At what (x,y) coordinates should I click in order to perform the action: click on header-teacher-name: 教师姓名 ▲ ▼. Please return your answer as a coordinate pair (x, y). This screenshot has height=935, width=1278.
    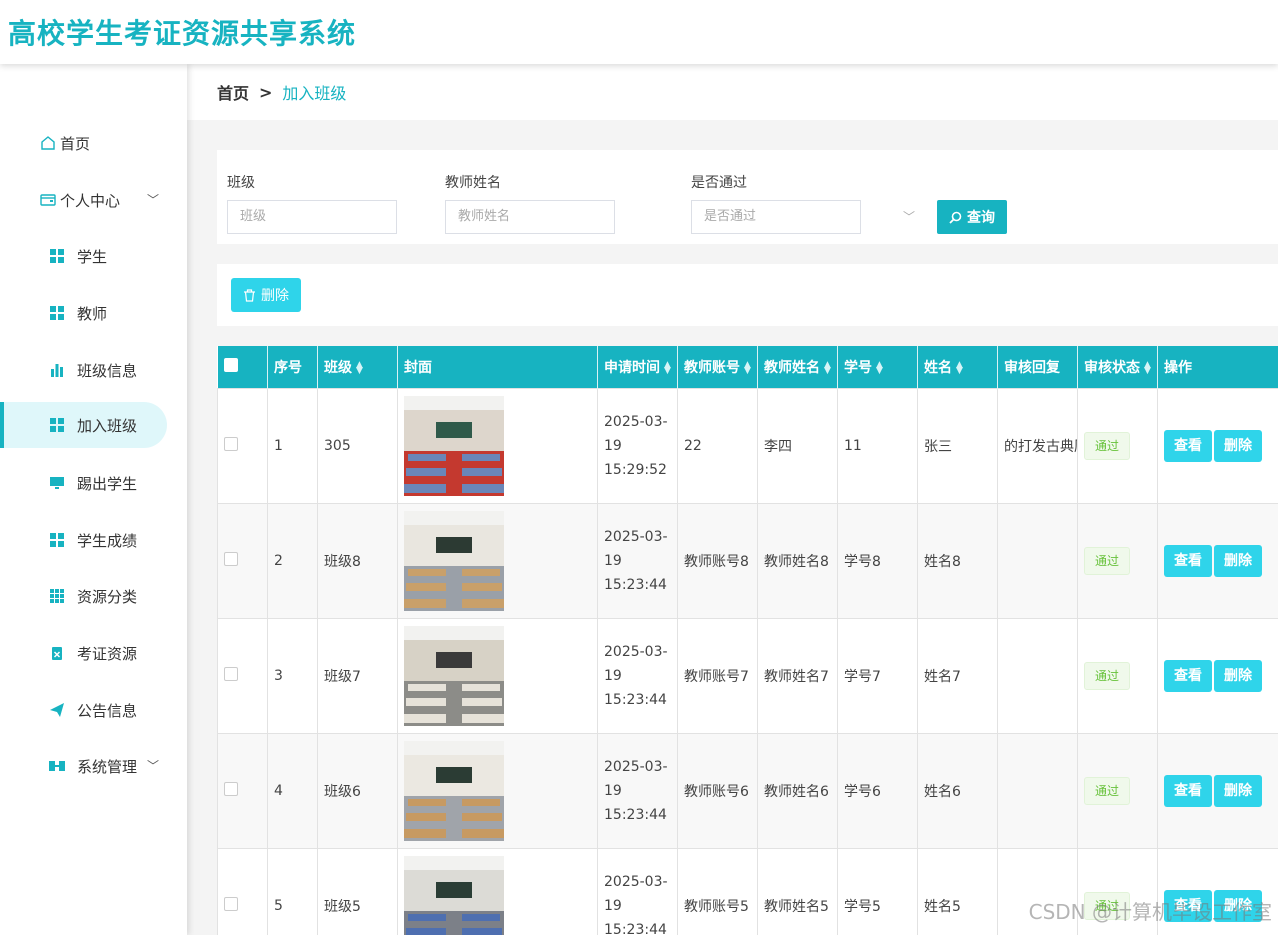
    Looking at the image, I should click on (797, 367).